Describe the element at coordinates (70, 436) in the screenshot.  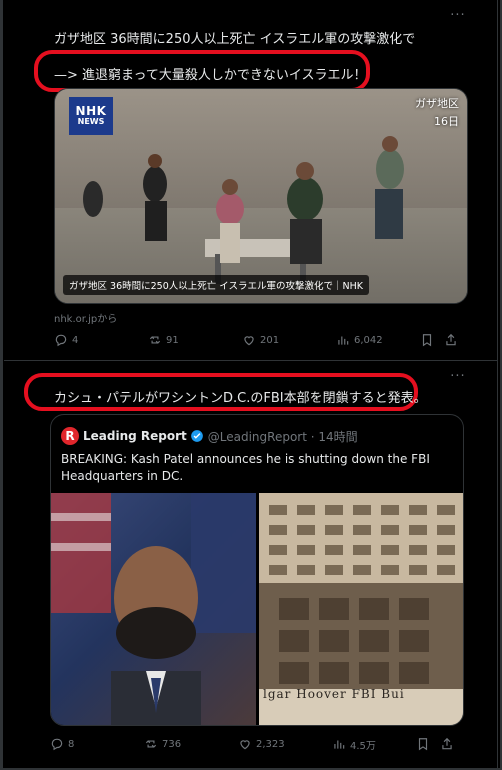
I see `leading-report-avatar: R` at that location.